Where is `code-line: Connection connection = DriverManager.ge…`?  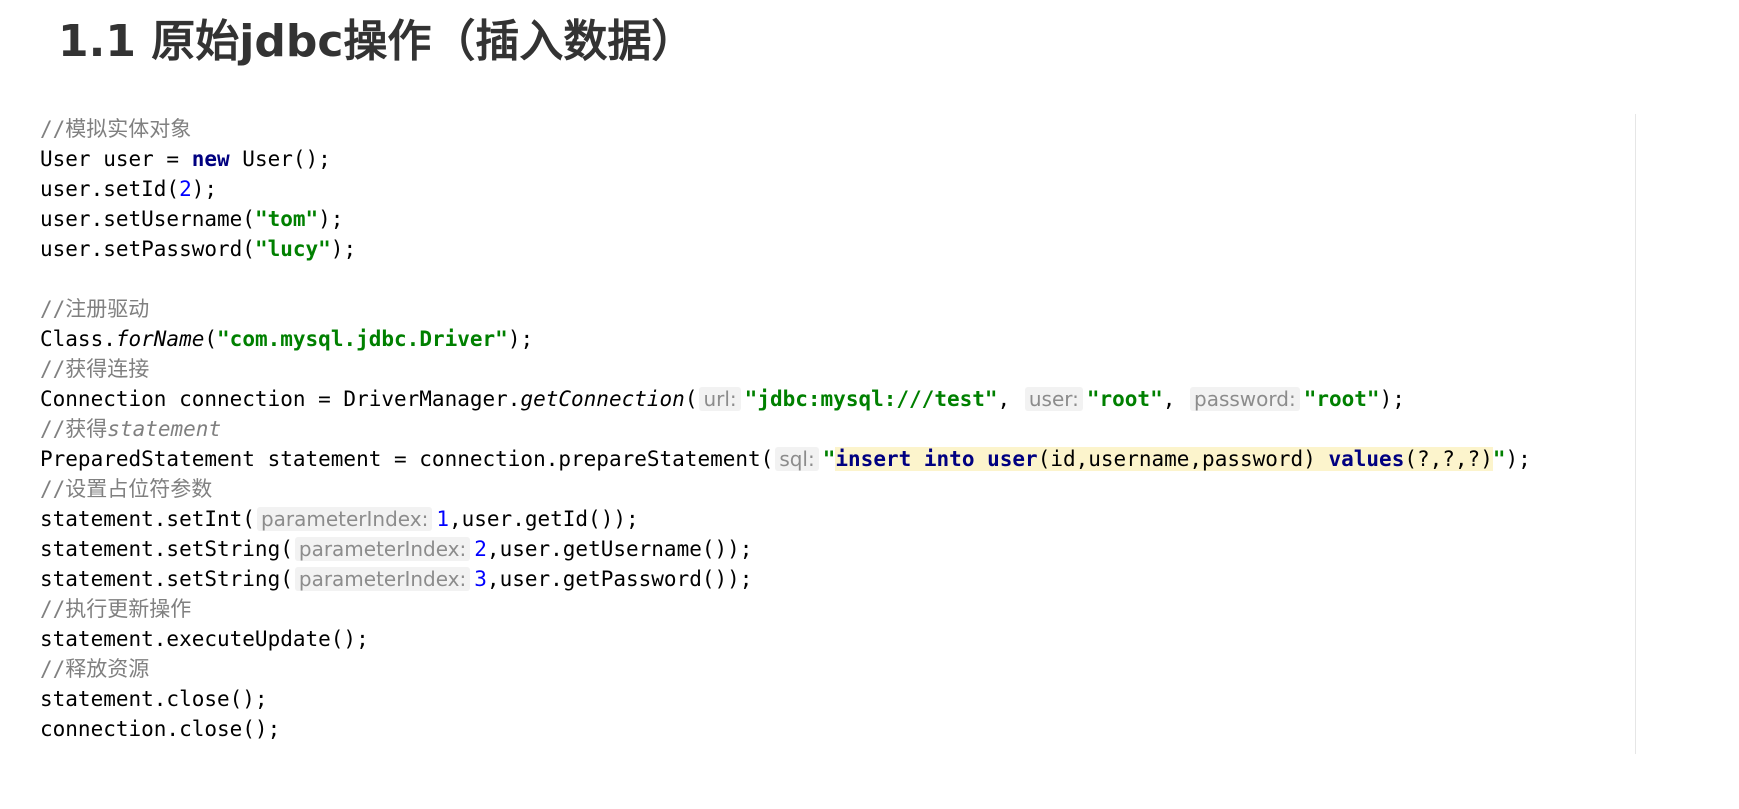
code-line: Connection connection = DriverManager.ge… is located at coordinates (837, 399).